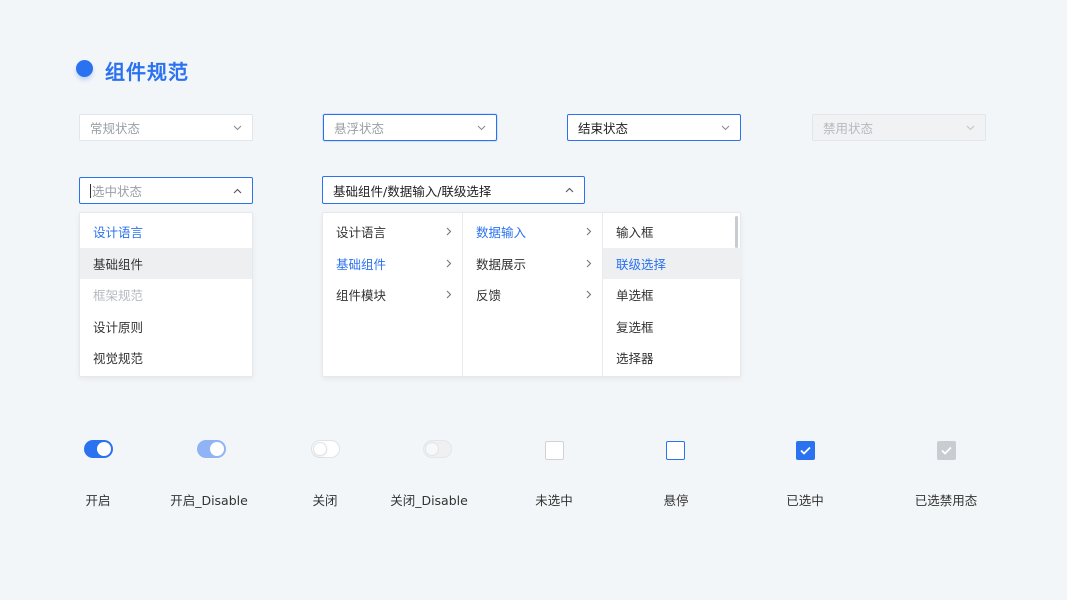 This screenshot has width=1067, height=600. Describe the element at coordinates (361, 296) in the screenshot. I see `cascader-option-label: 组件模块` at that location.